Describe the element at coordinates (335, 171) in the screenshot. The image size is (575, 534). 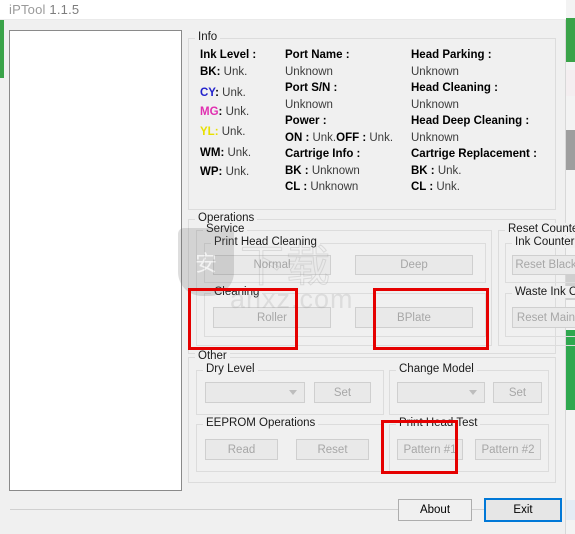
I see `cartrige-bk-value: Unknown` at that location.